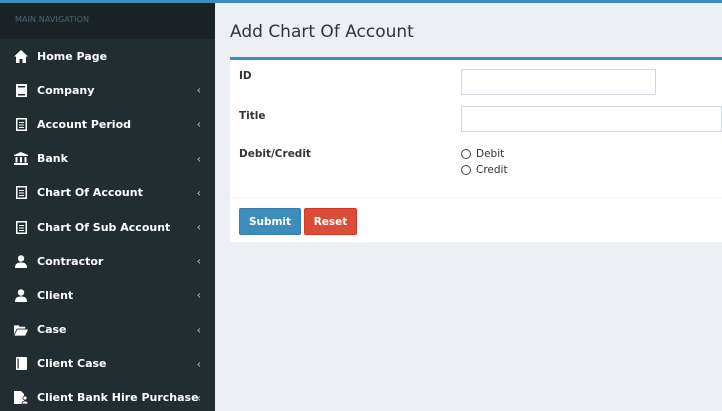  I want to click on sidebar-header: MAIN NAVIGATION, so click(107, 21).